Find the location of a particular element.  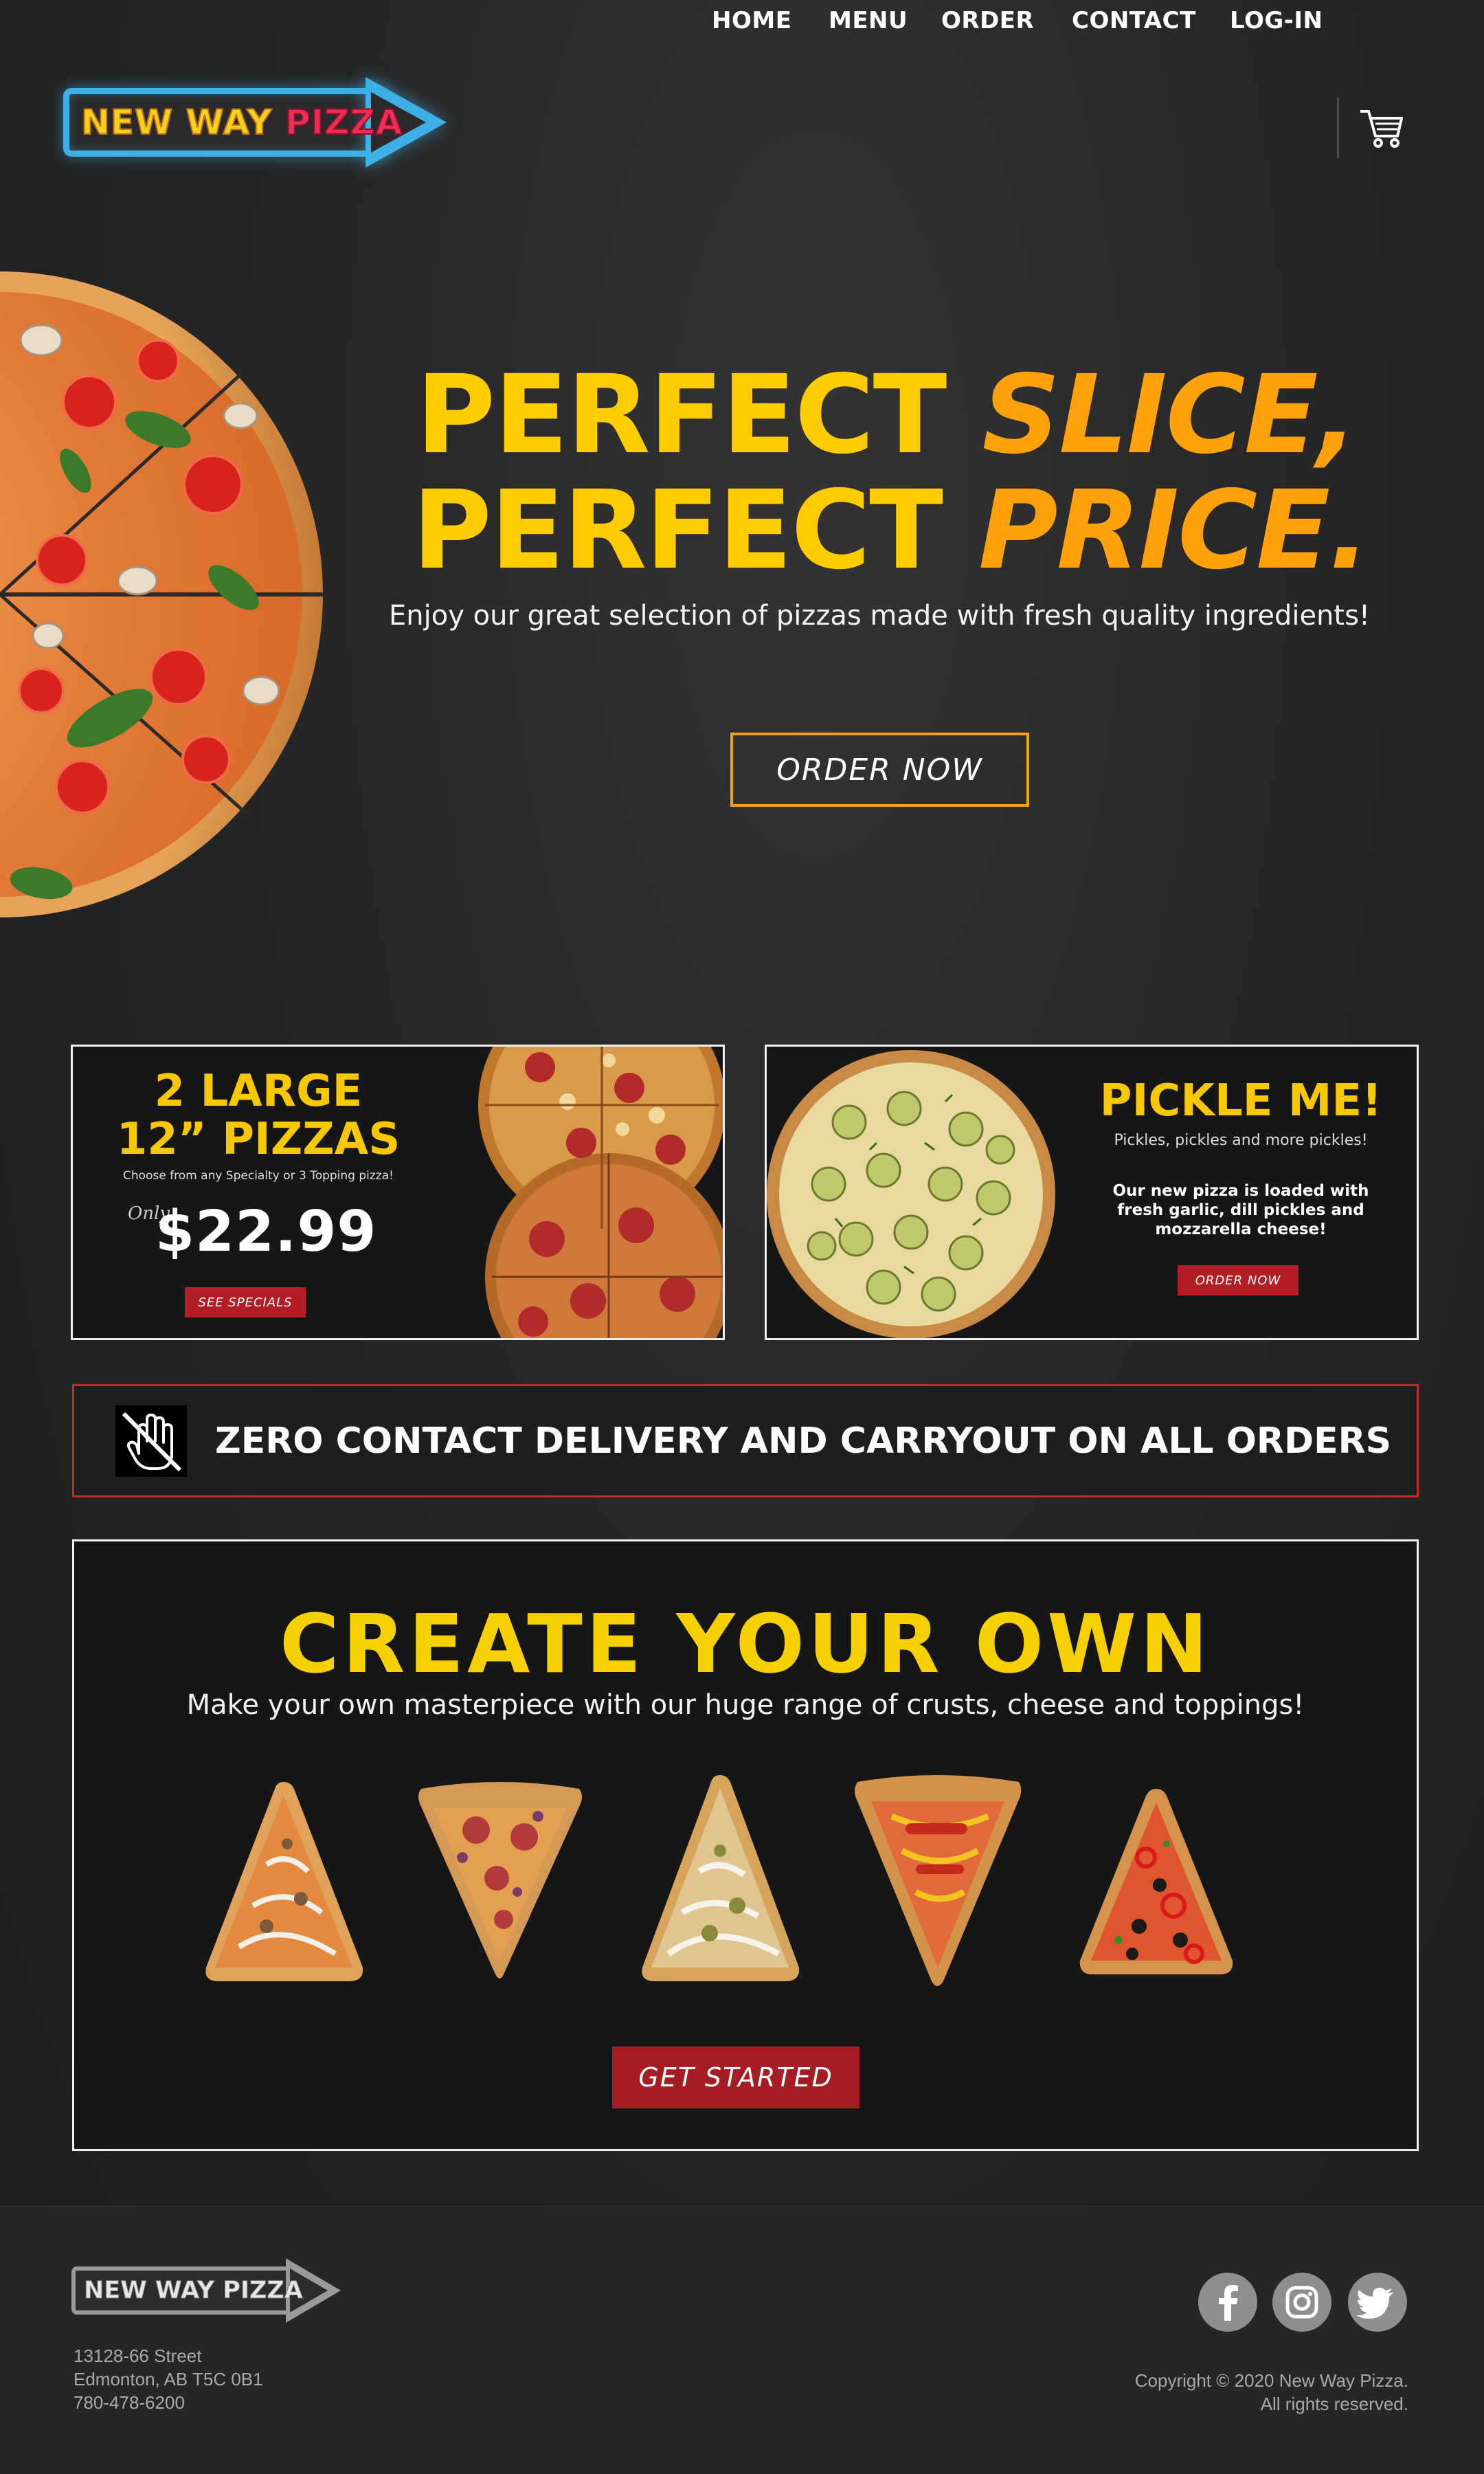

address-city: Edmonton, AB T5C 0B1 is located at coordinates (168, 2379).